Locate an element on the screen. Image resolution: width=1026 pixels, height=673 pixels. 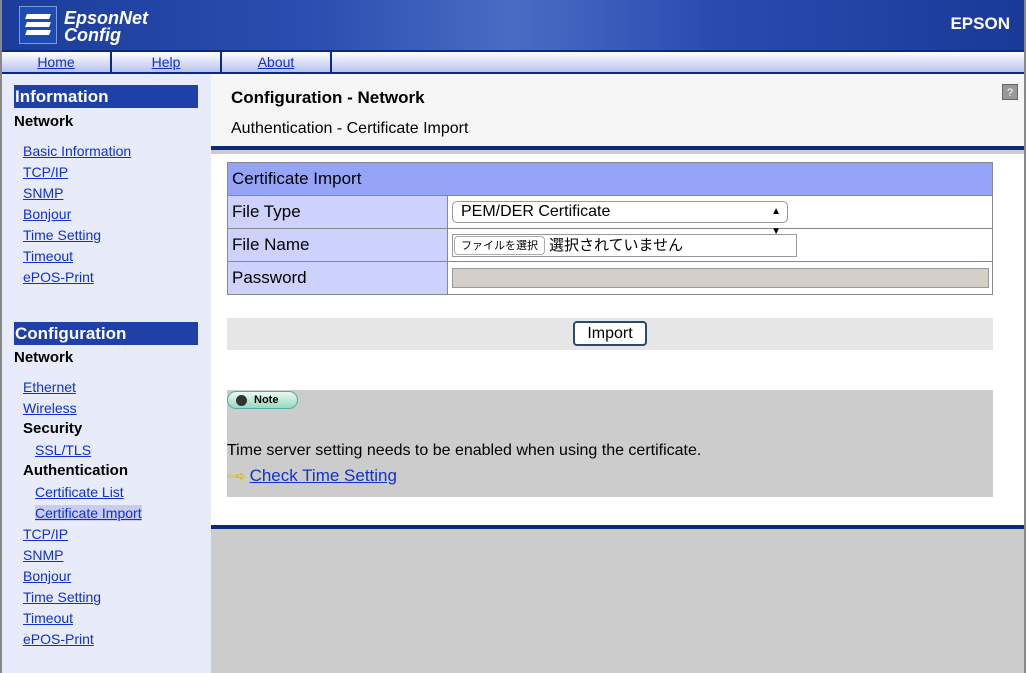
sidebar-item-snmp: SNMP is located at coordinates (43, 193).